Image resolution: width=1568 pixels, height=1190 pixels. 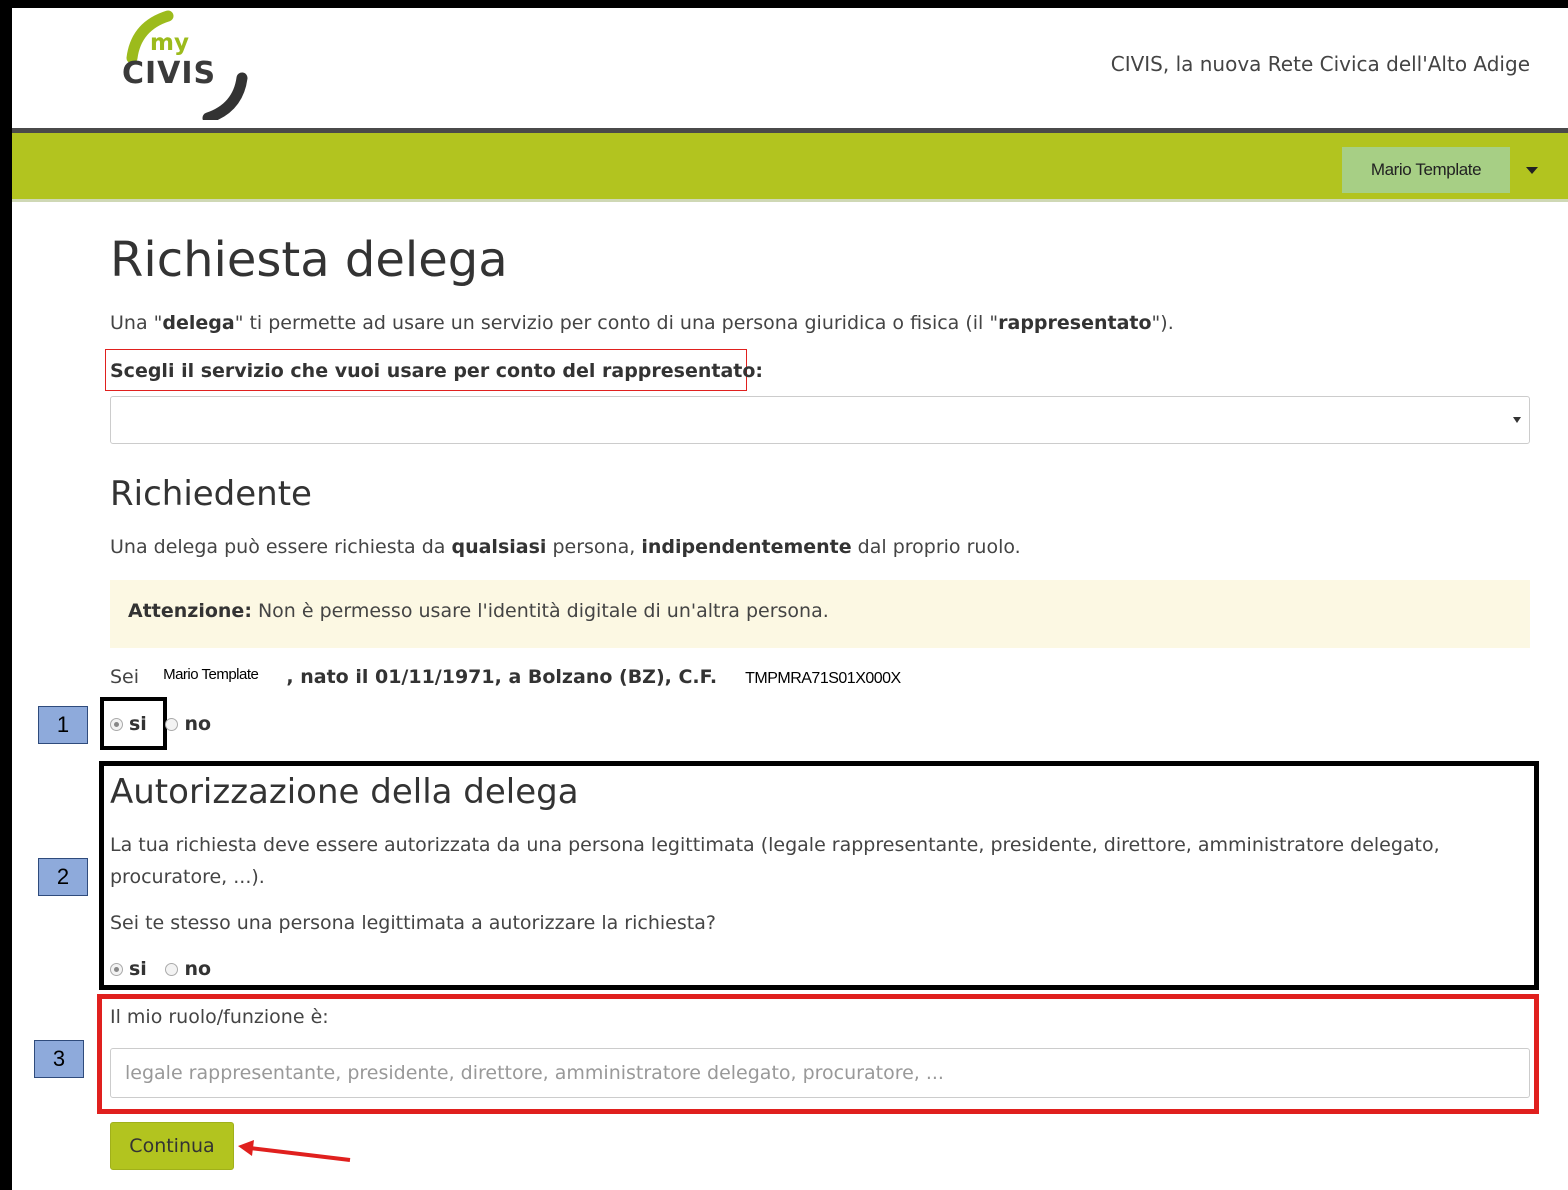 I want to click on continua-button: Continua, so click(x=172, y=1146).